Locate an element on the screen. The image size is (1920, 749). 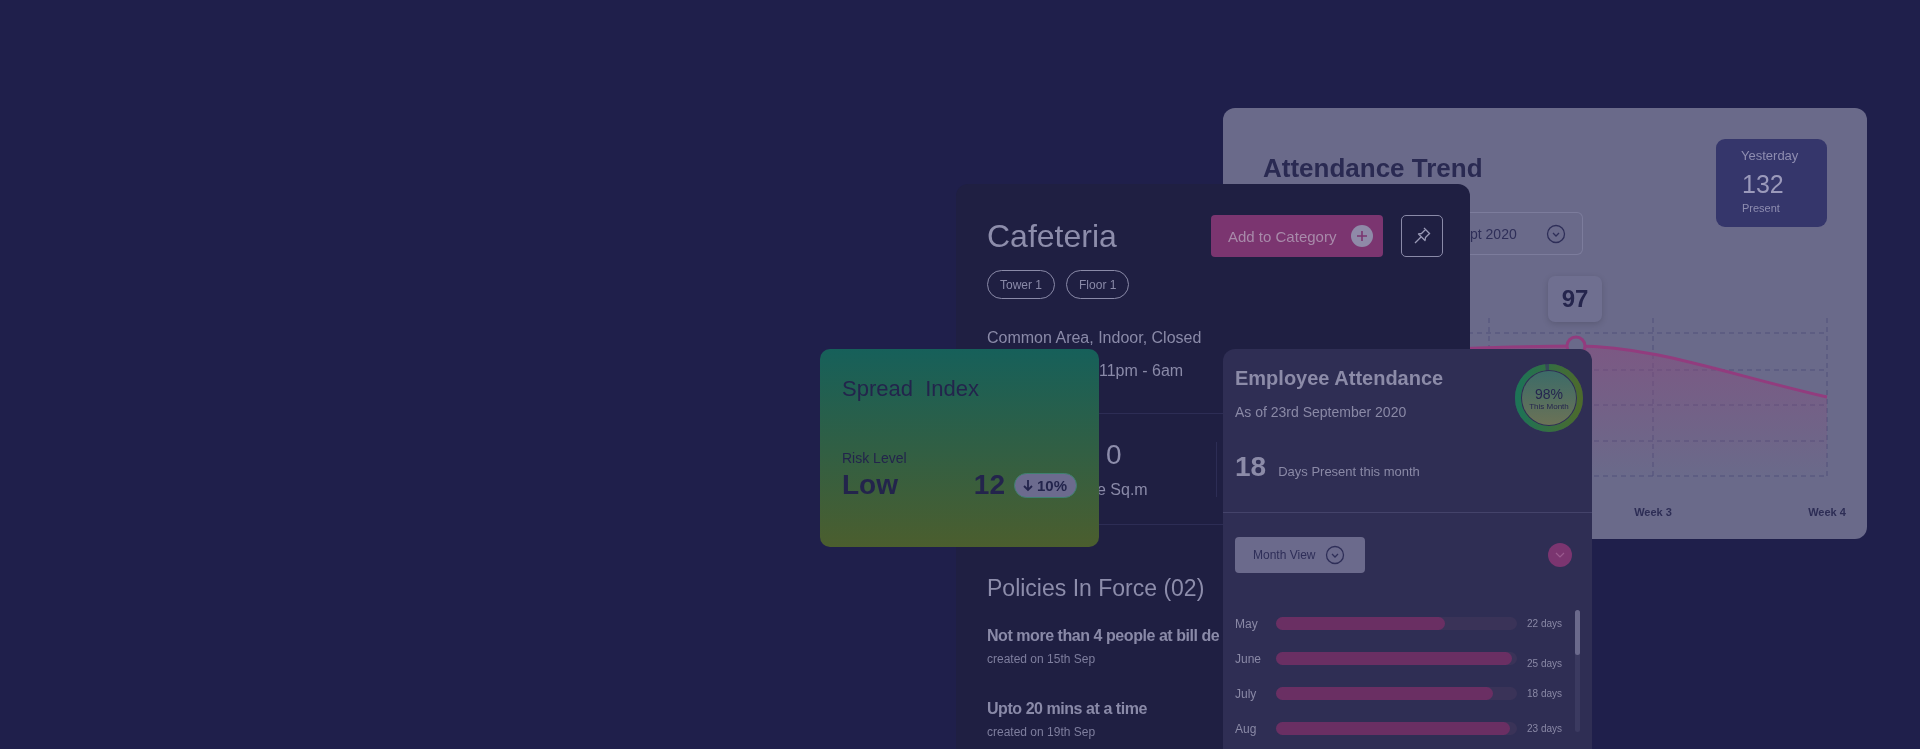
scrollbar is located at coordinates (1577, 671).